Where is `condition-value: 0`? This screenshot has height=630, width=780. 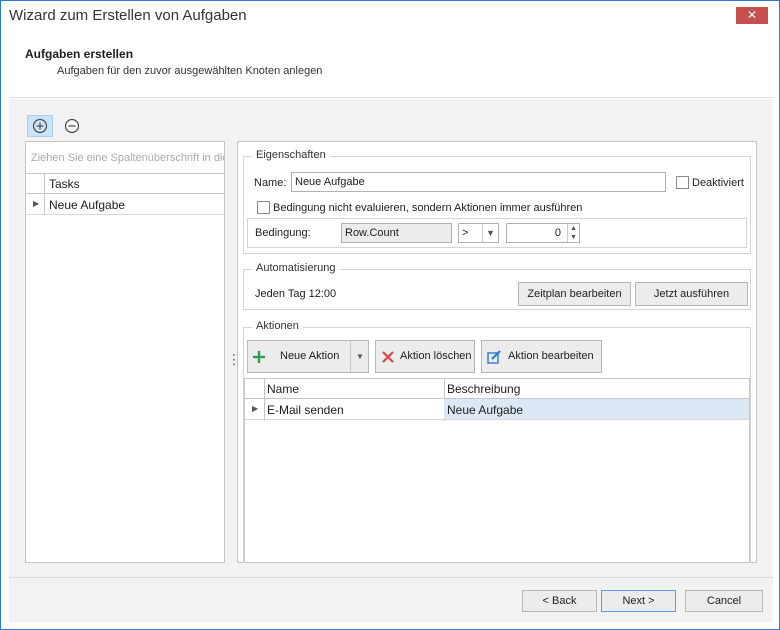 condition-value: 0 is located at coordinates (557, 233).